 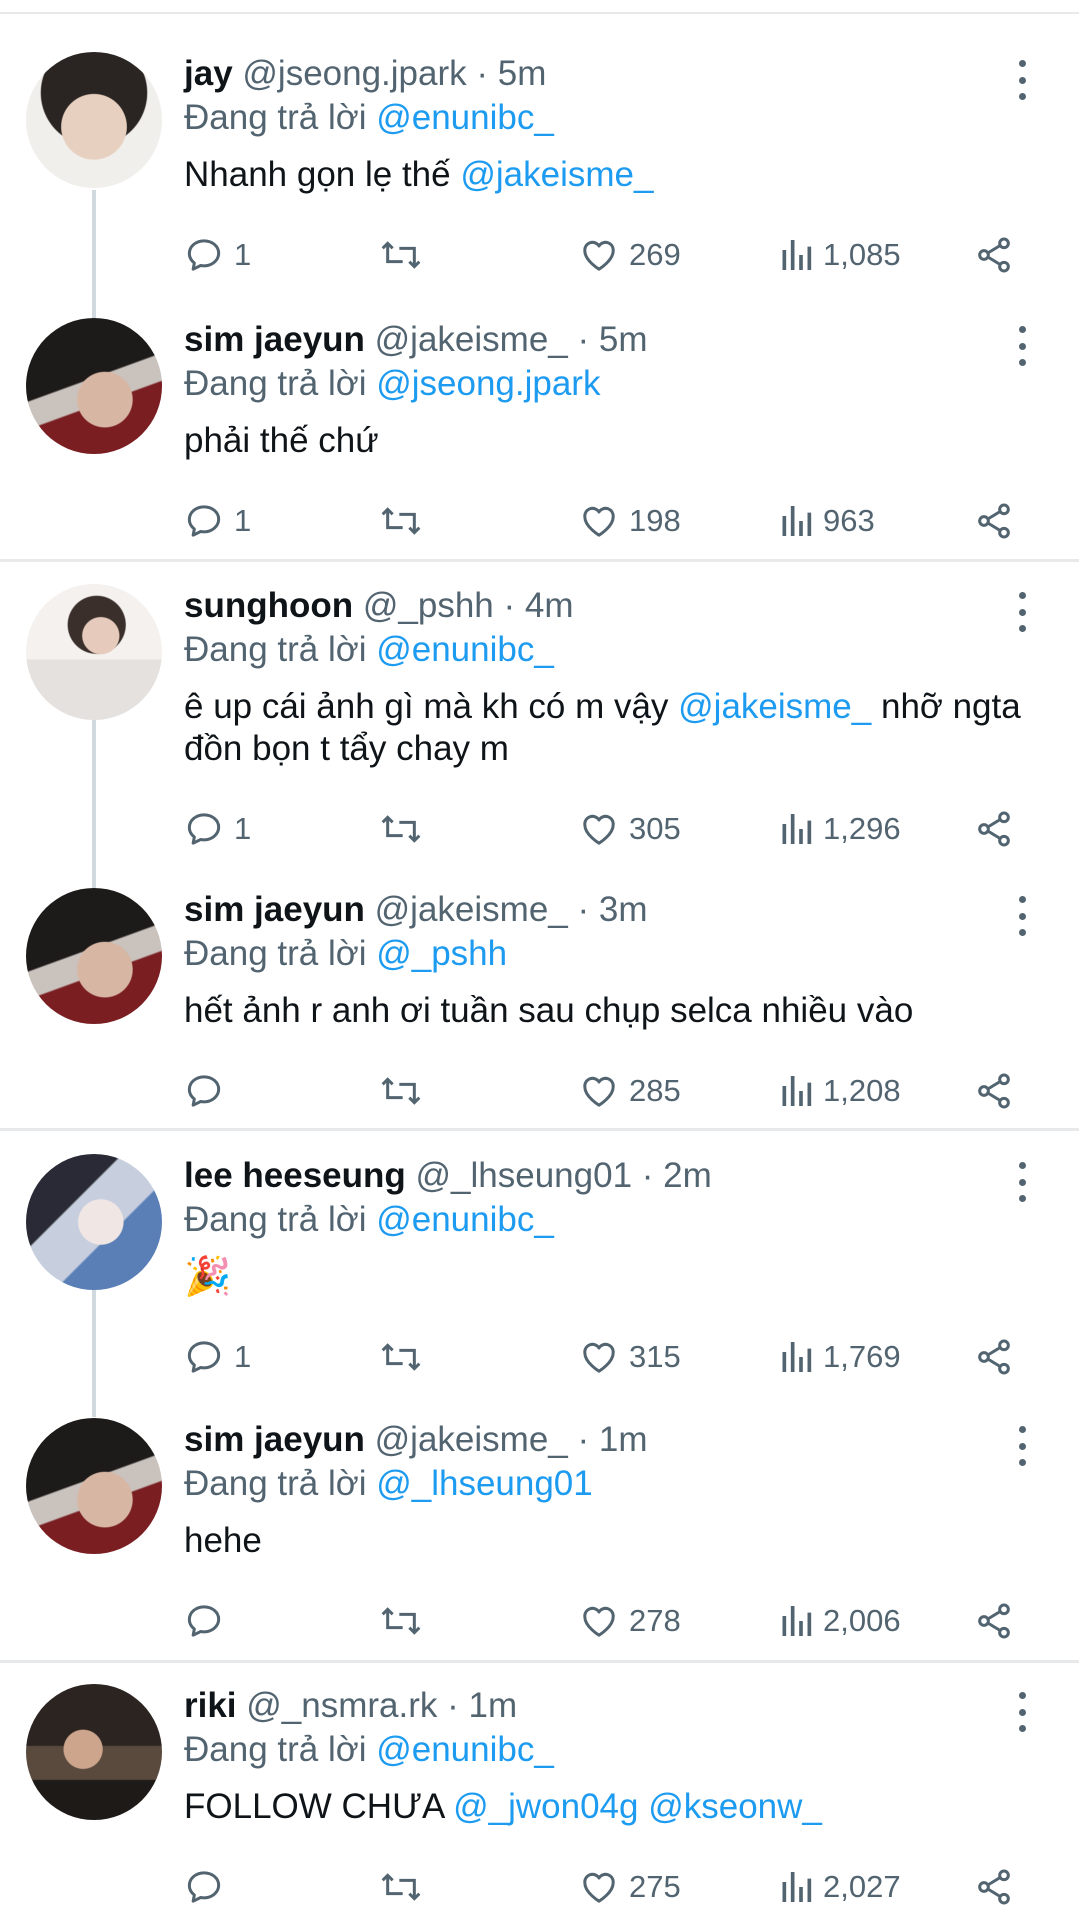 I want to click on text-mention: @kseonw_, so click(x=735, y=1806).